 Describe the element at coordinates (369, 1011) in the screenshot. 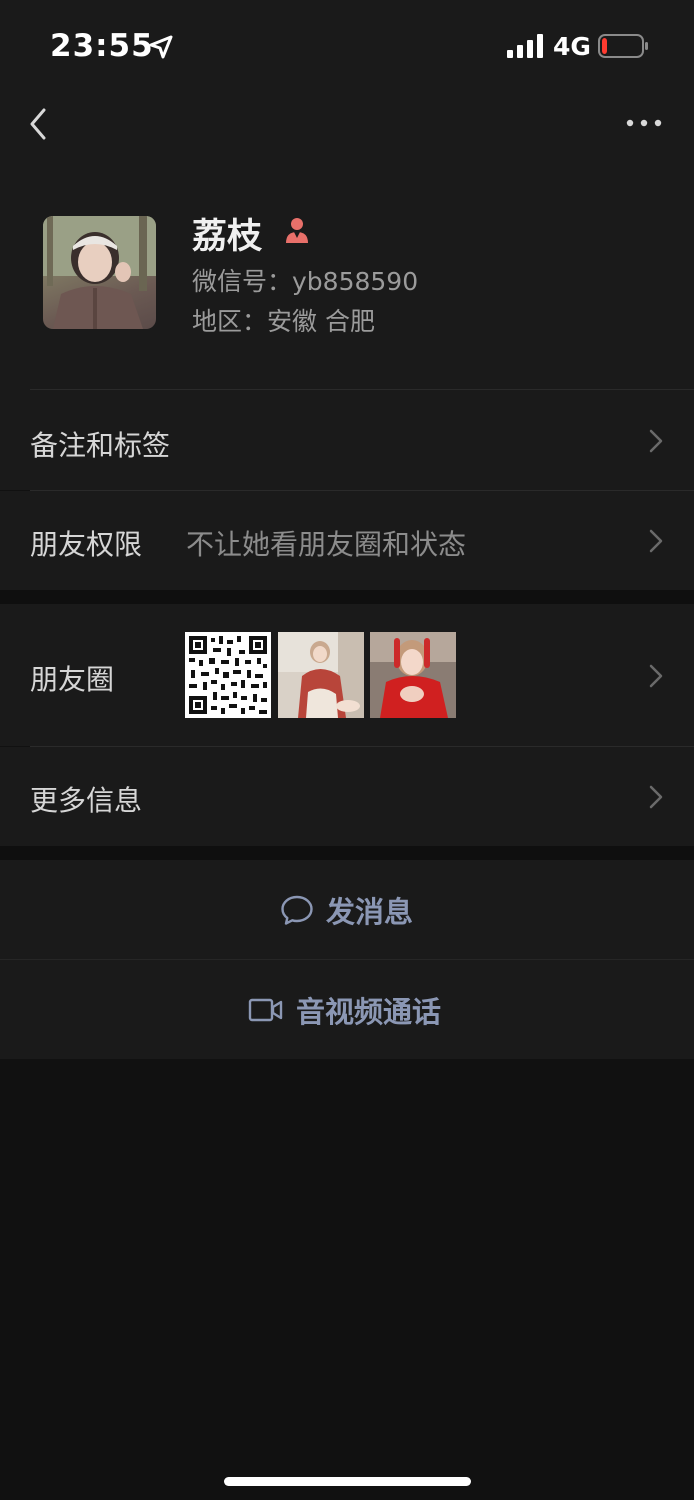

I see `video-call-label: 音视频通话` at that location.